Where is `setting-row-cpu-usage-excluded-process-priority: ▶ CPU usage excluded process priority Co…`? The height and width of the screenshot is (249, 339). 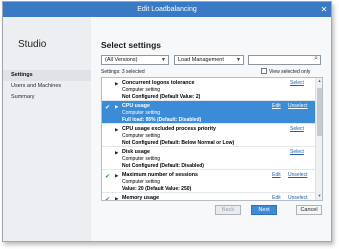
setting-row-cpu-usage-excluded-process-priority: ▶ CPU usage excluded process priority Co… is located at coordinates (209, 135).